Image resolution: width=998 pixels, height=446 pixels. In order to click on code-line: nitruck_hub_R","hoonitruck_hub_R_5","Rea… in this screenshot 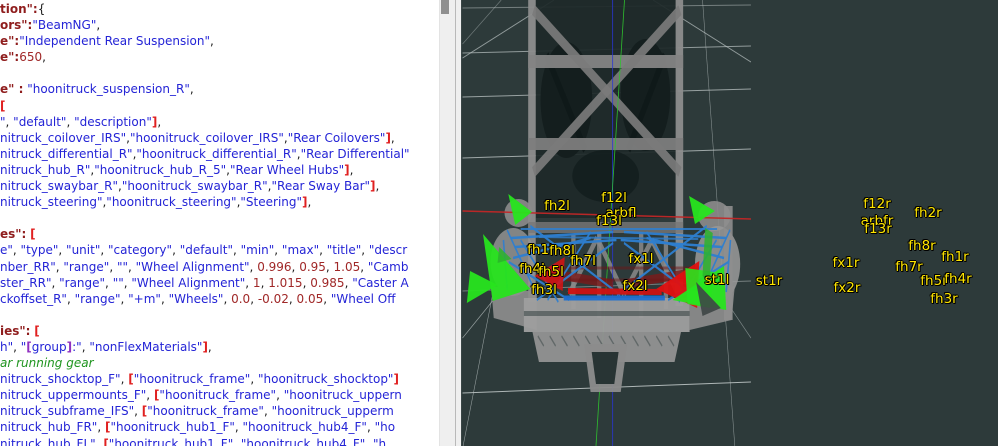, I will do `click(177, 169)`.